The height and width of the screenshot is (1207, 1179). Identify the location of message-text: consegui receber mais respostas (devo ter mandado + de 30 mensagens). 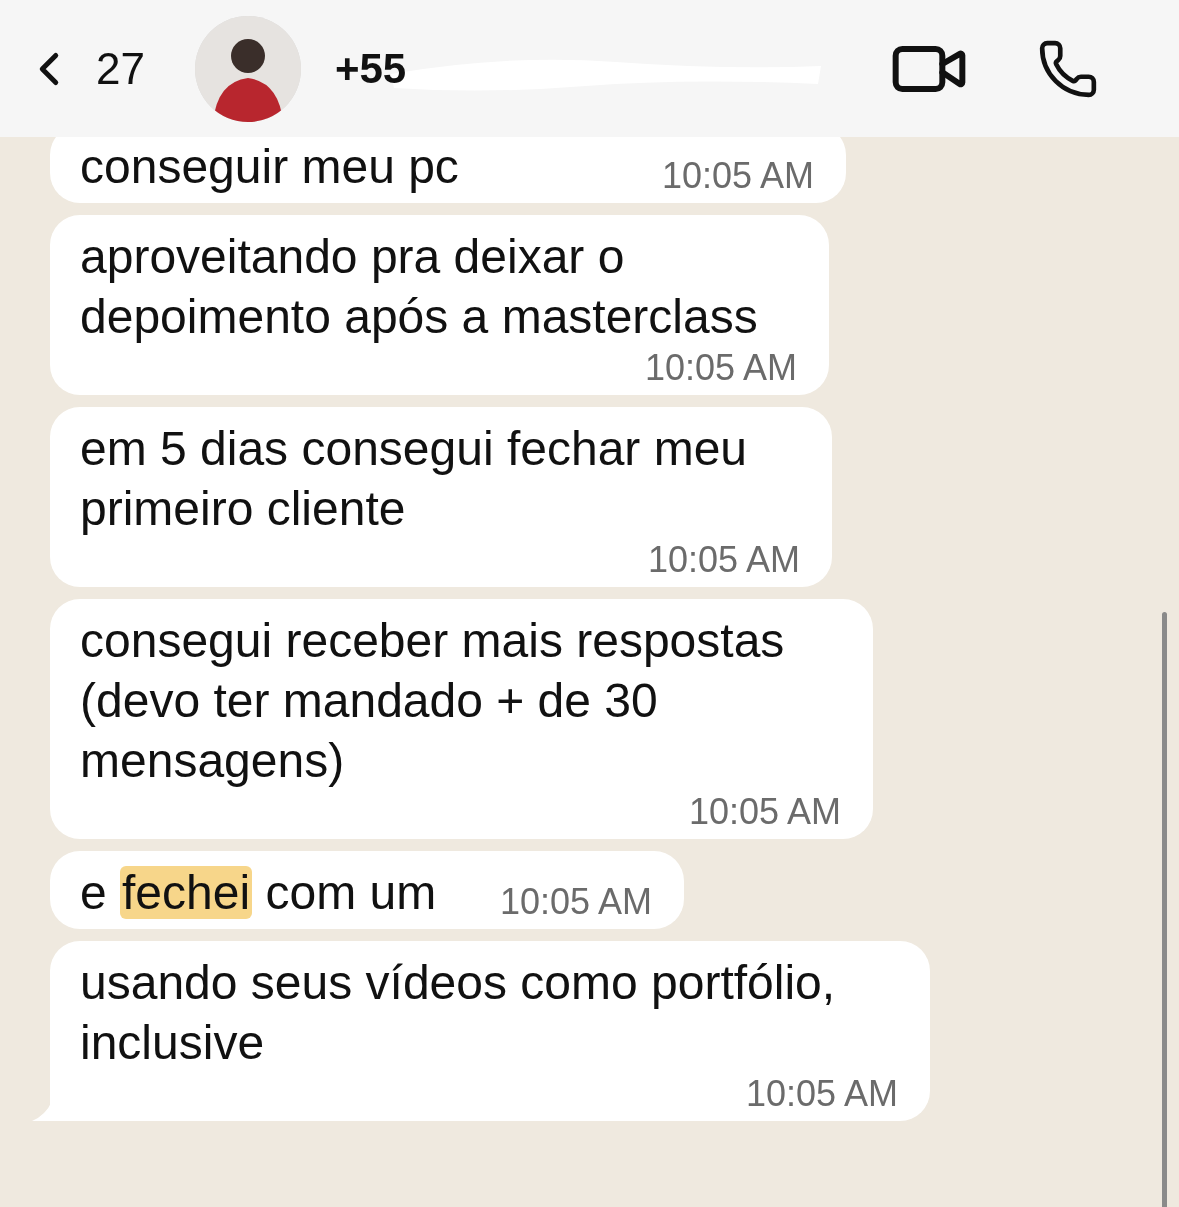
(433, 701).